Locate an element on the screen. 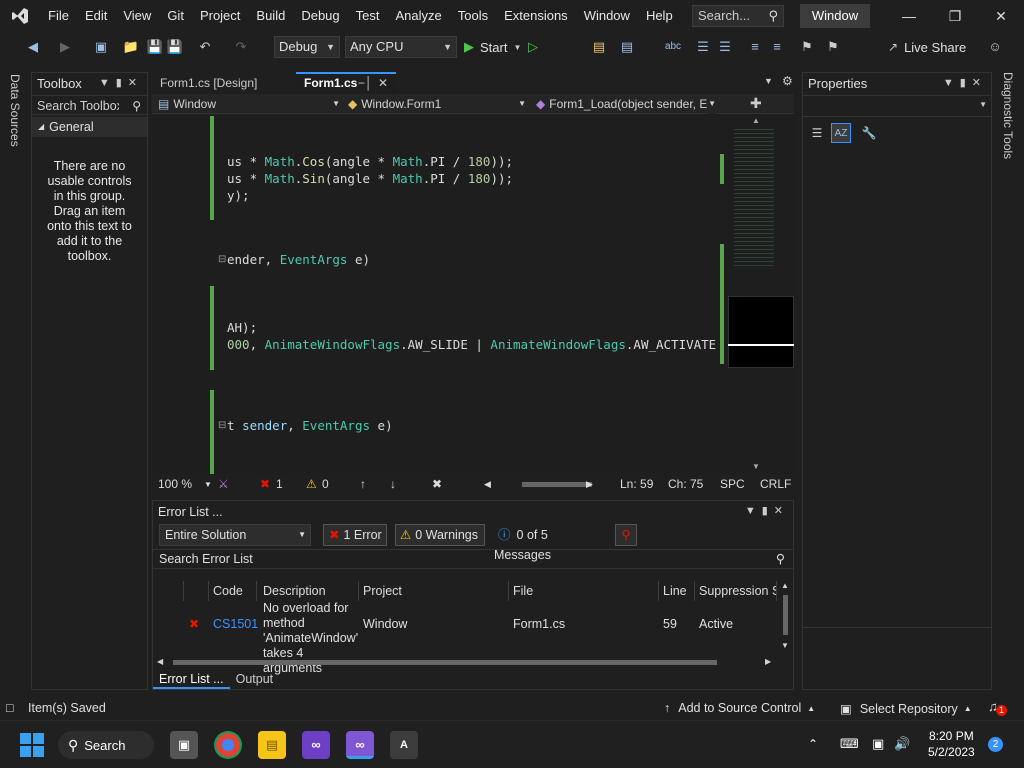 This screenshot has height=768, width=1024. warning-icon: ⚠ is located at coordinates (311, 484).